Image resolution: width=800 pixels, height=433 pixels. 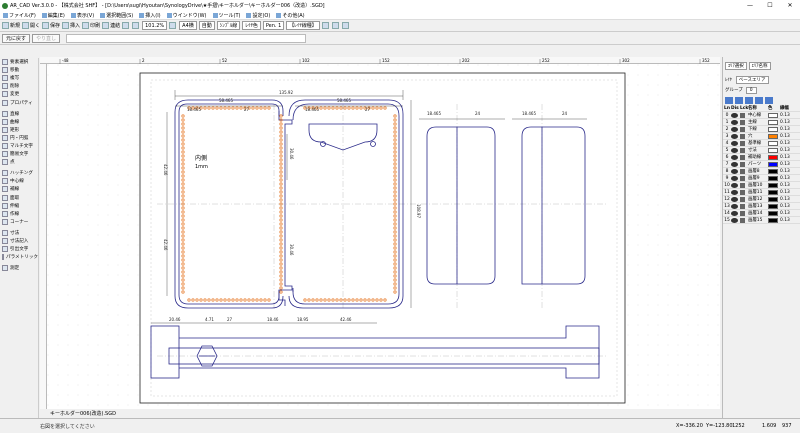 I want to click on line-width-select: ｼﾝﾌﾟﾙ線, so click(x=228, y=25).